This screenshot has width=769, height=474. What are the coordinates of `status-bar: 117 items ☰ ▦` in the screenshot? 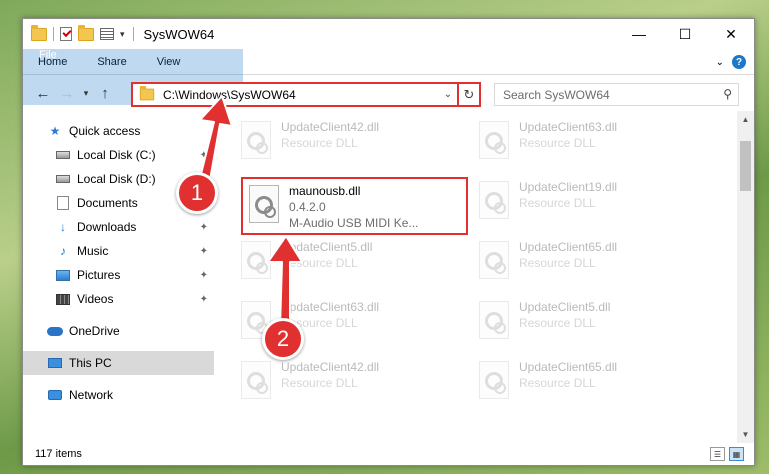 It's located at (388, 454).